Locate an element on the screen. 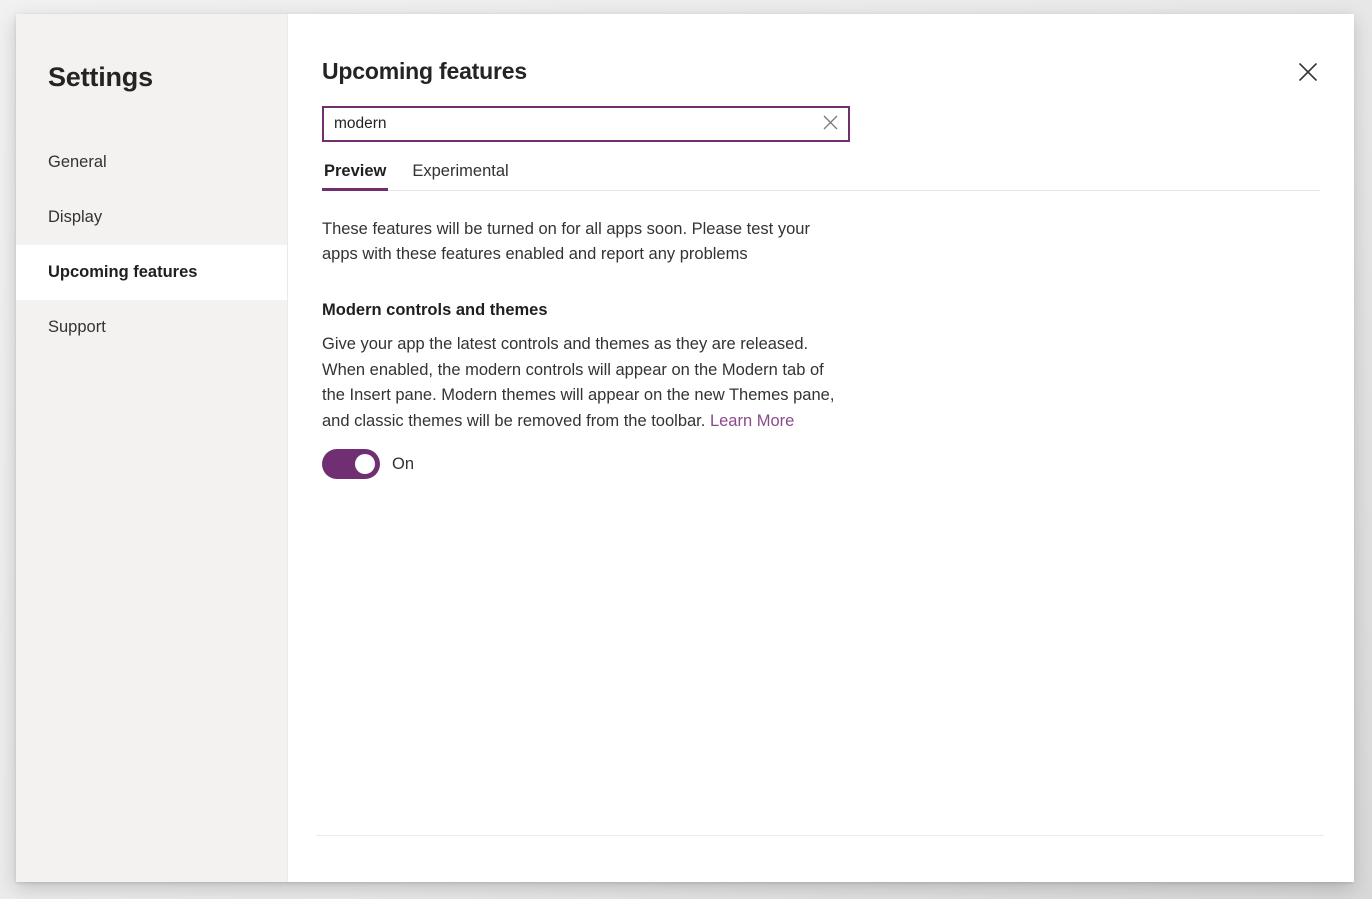 The width and height of the screenshot is (1372, 899). close-dialog-button is located at coordinates (1308, 72).